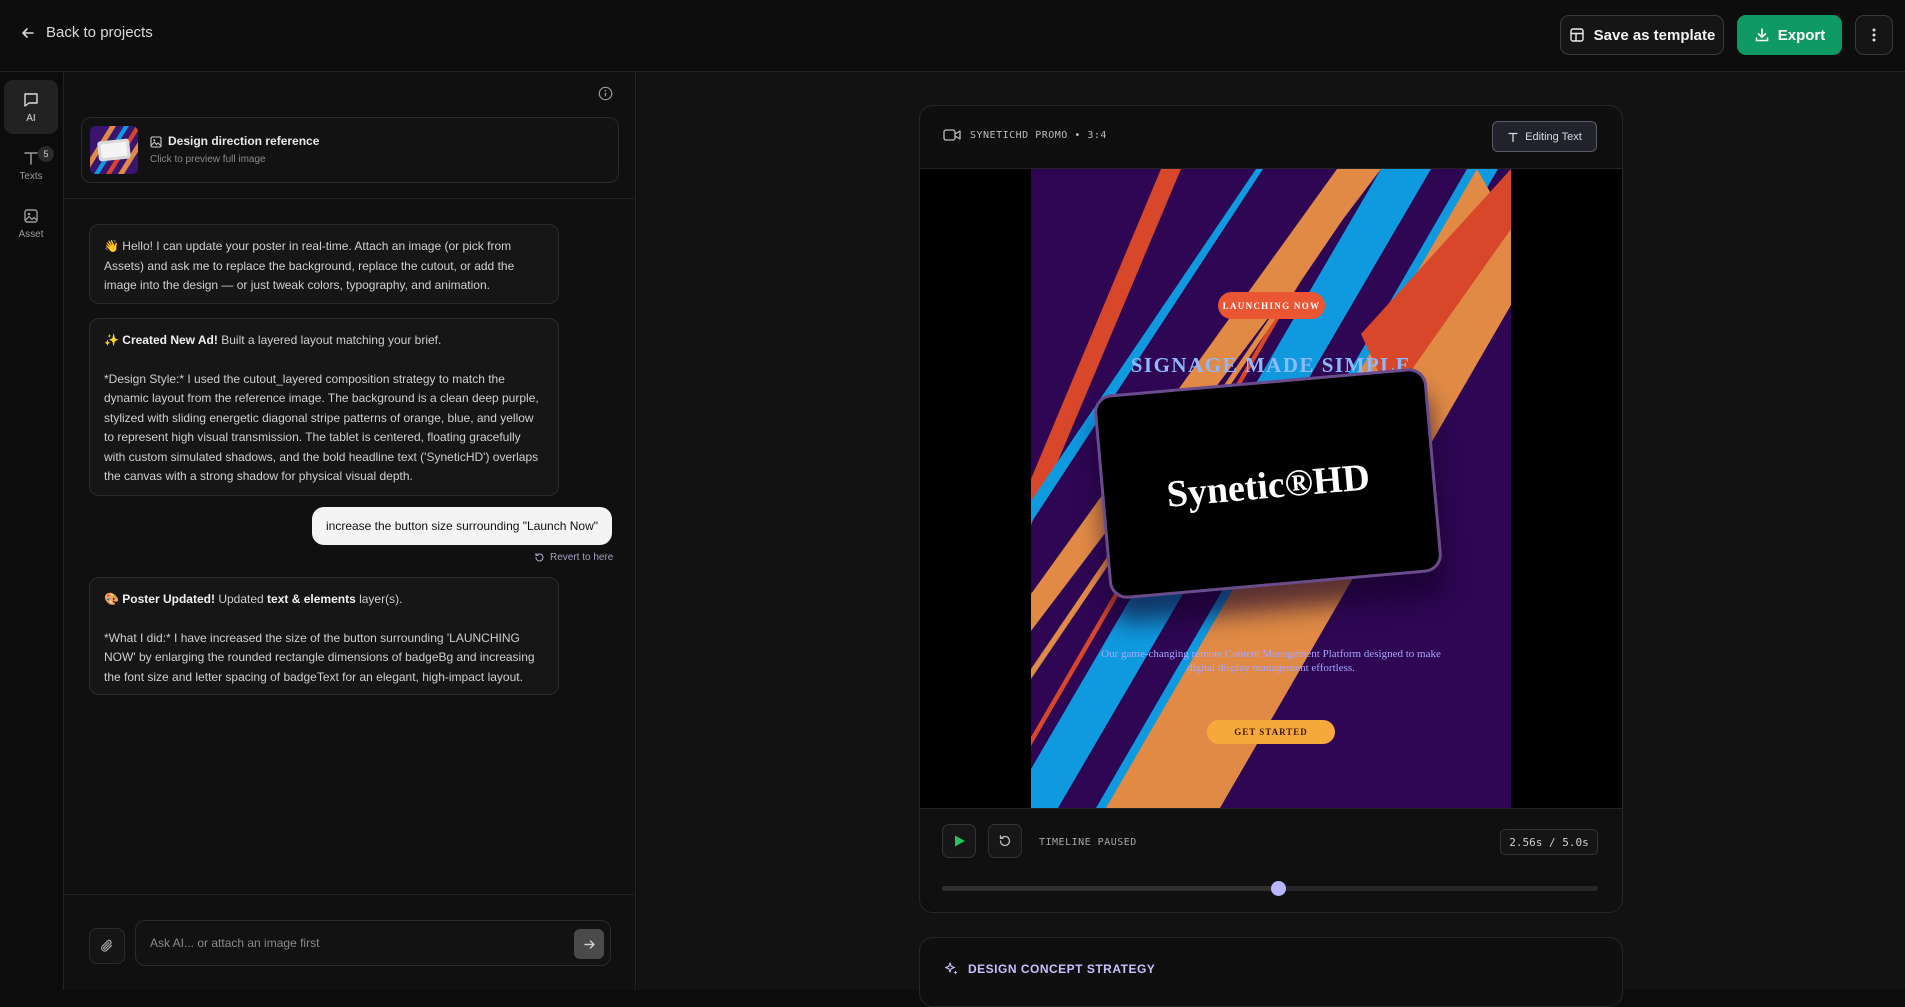  I want to click on sparkles-icon, so click(951, 968).